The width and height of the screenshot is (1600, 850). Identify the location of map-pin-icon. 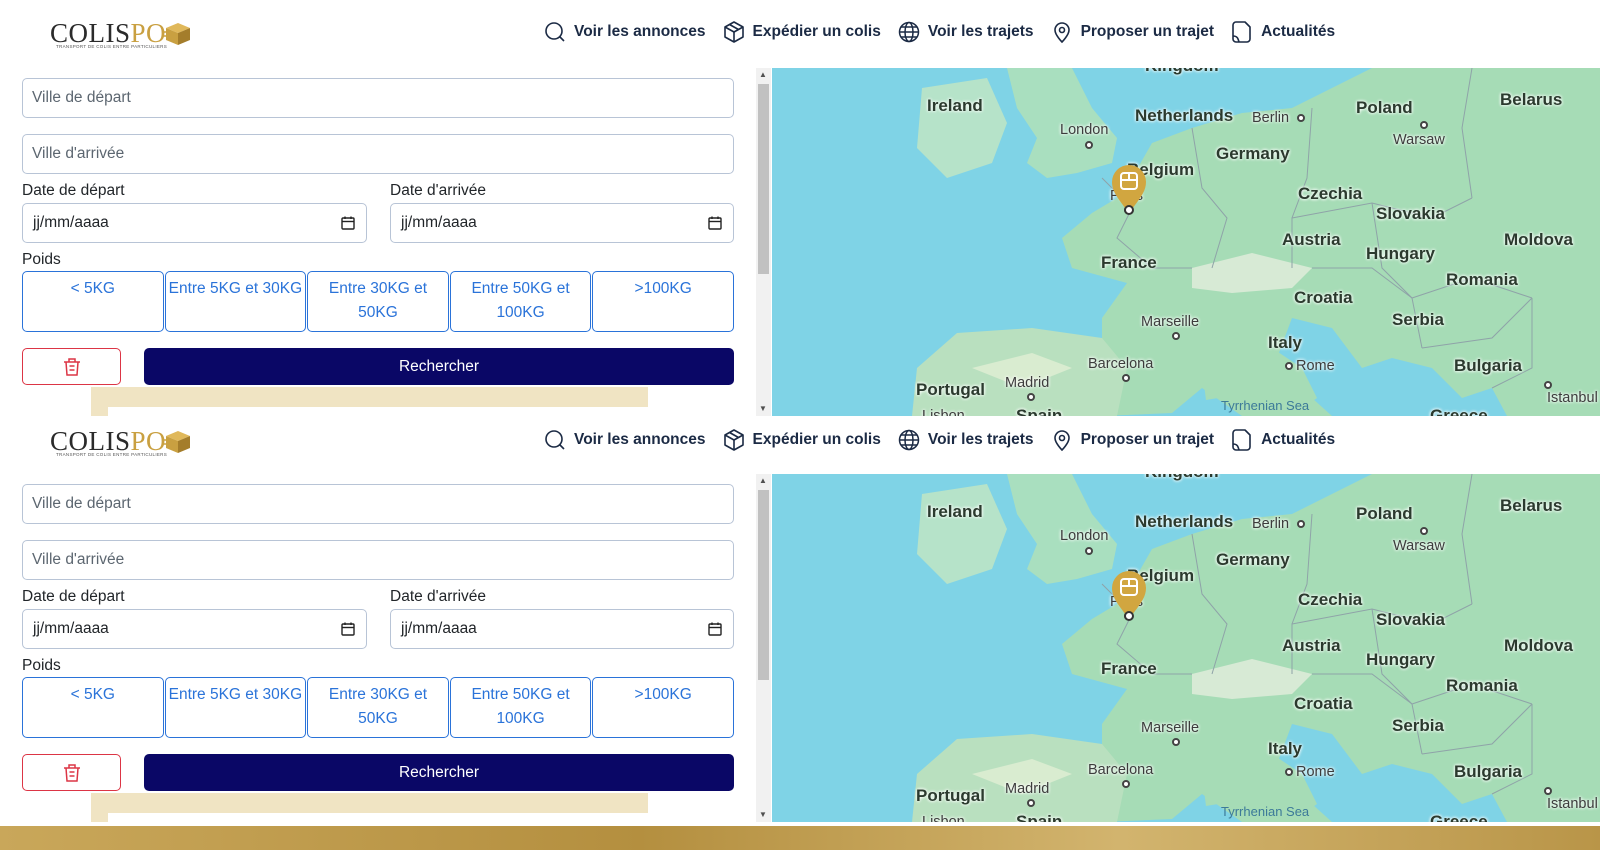
(1061, 33).